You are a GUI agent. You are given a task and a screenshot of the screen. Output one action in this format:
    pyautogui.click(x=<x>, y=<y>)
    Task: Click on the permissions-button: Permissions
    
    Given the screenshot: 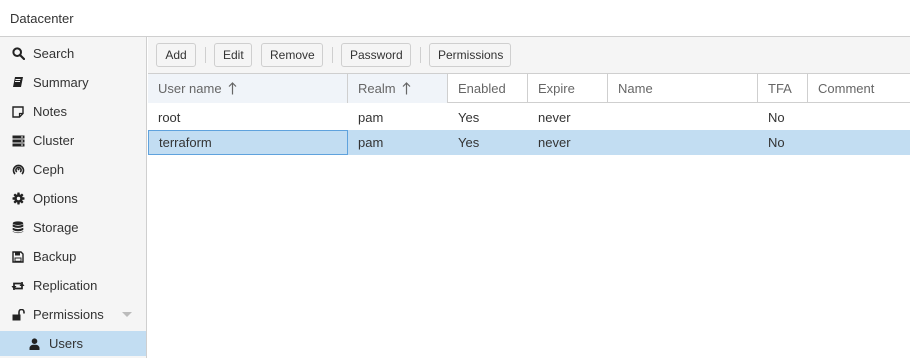 What is the action you would take?
    pyautogui.click(x=470, y=55)
    